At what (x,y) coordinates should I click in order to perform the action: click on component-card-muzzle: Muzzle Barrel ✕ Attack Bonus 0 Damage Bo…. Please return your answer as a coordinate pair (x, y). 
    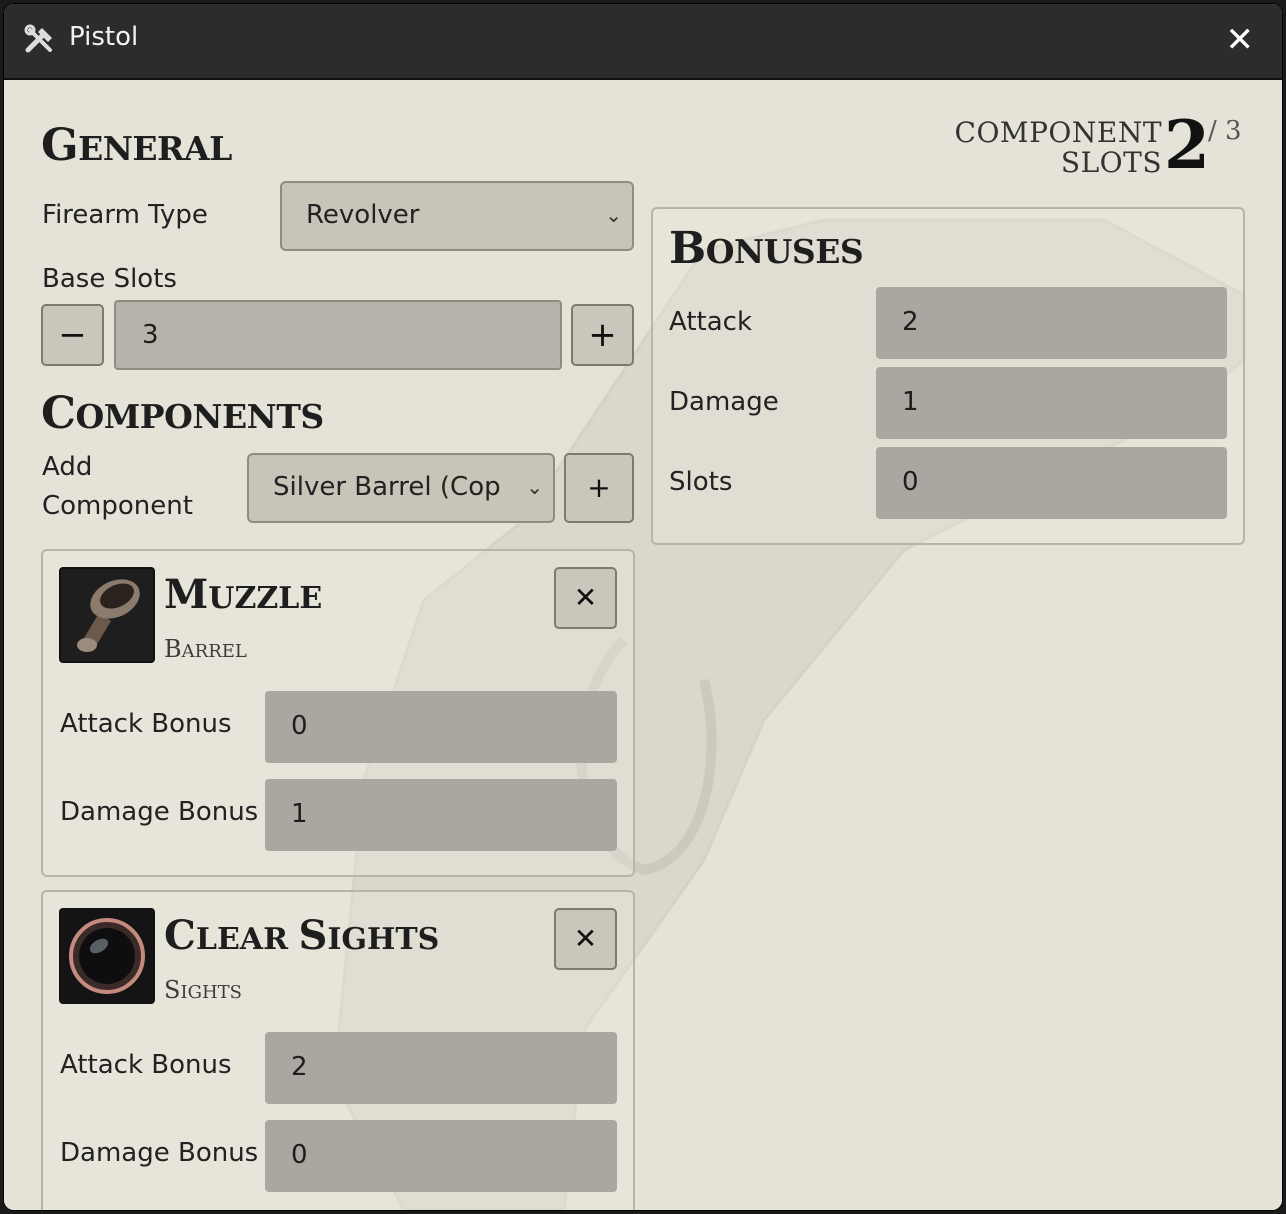
    Looking at the image, I should click on (338, 713).